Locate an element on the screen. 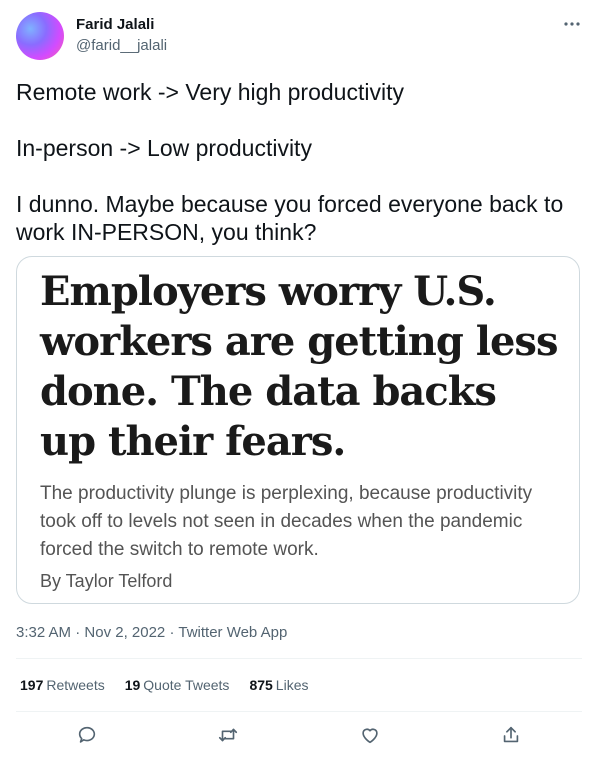 This screenshot has height=758, width=598. reply-icon is located at coordinates (87, 734).